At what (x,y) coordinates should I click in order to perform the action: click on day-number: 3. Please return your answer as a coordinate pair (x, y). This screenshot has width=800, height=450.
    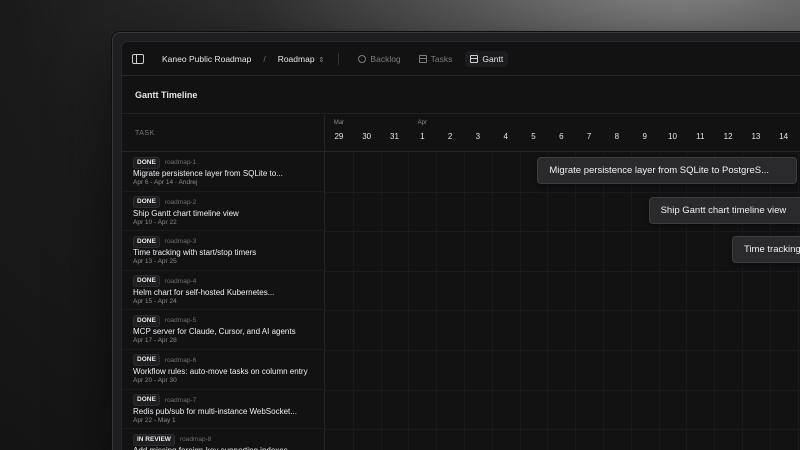
    Looking at the image, I should click on (478, 136).